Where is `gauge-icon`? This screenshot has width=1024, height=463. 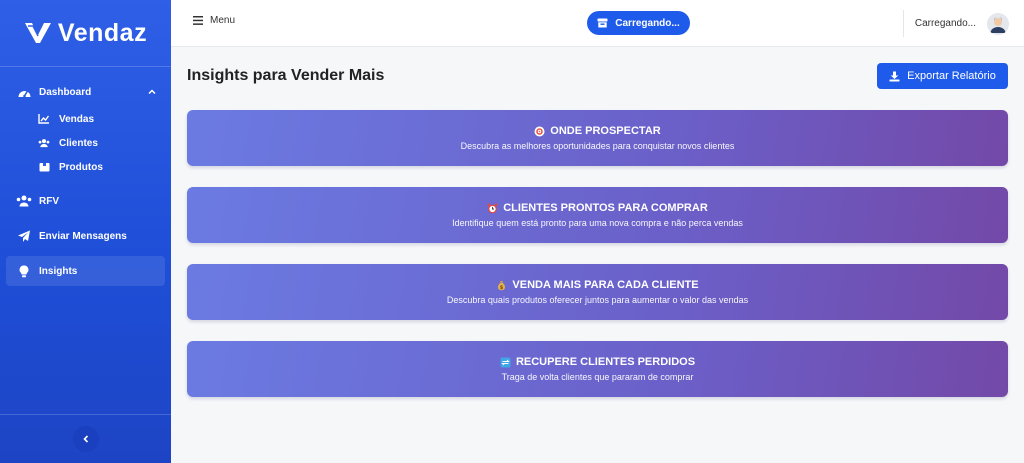
gauge-icon is located at coordinates (24, 92).